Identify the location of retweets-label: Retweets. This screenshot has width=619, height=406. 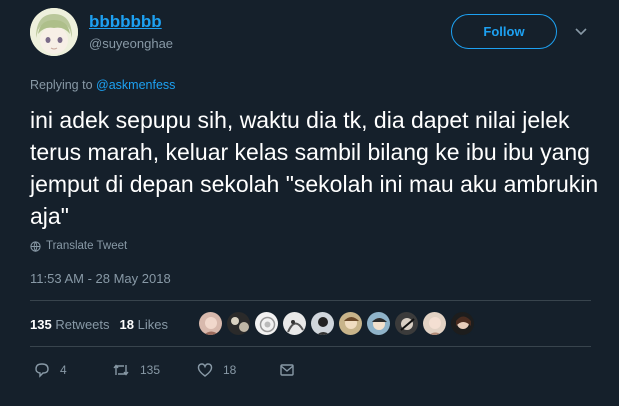
(82, 324).